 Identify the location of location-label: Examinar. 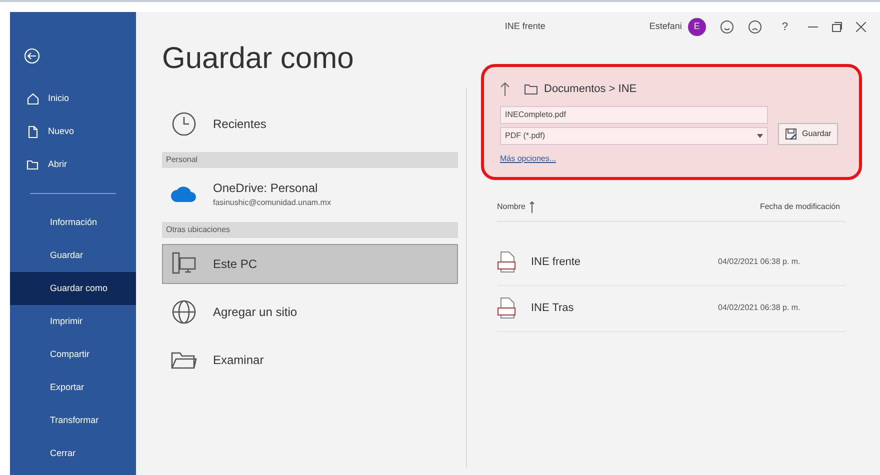
(238, 360).